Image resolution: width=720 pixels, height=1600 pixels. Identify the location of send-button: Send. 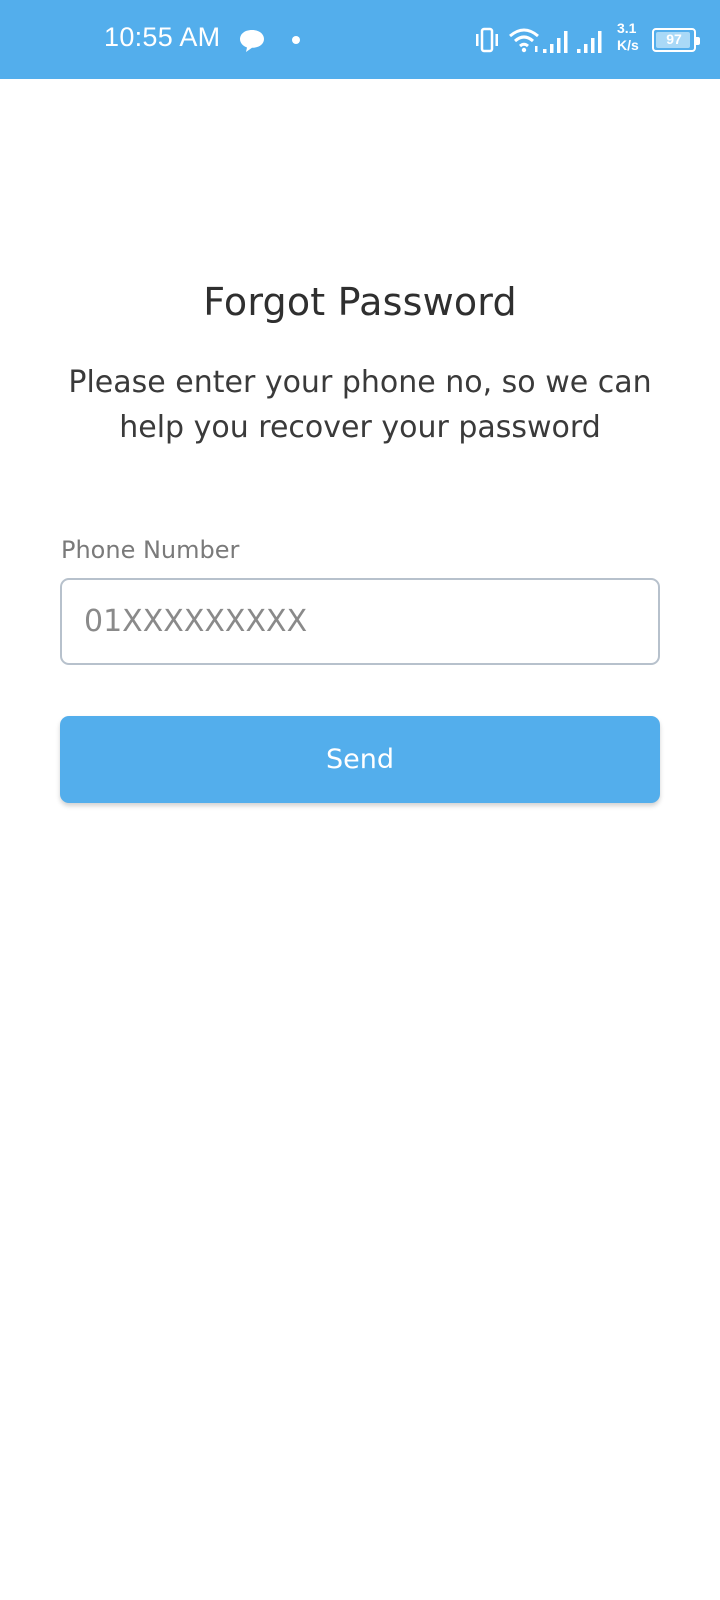
(360, 759).